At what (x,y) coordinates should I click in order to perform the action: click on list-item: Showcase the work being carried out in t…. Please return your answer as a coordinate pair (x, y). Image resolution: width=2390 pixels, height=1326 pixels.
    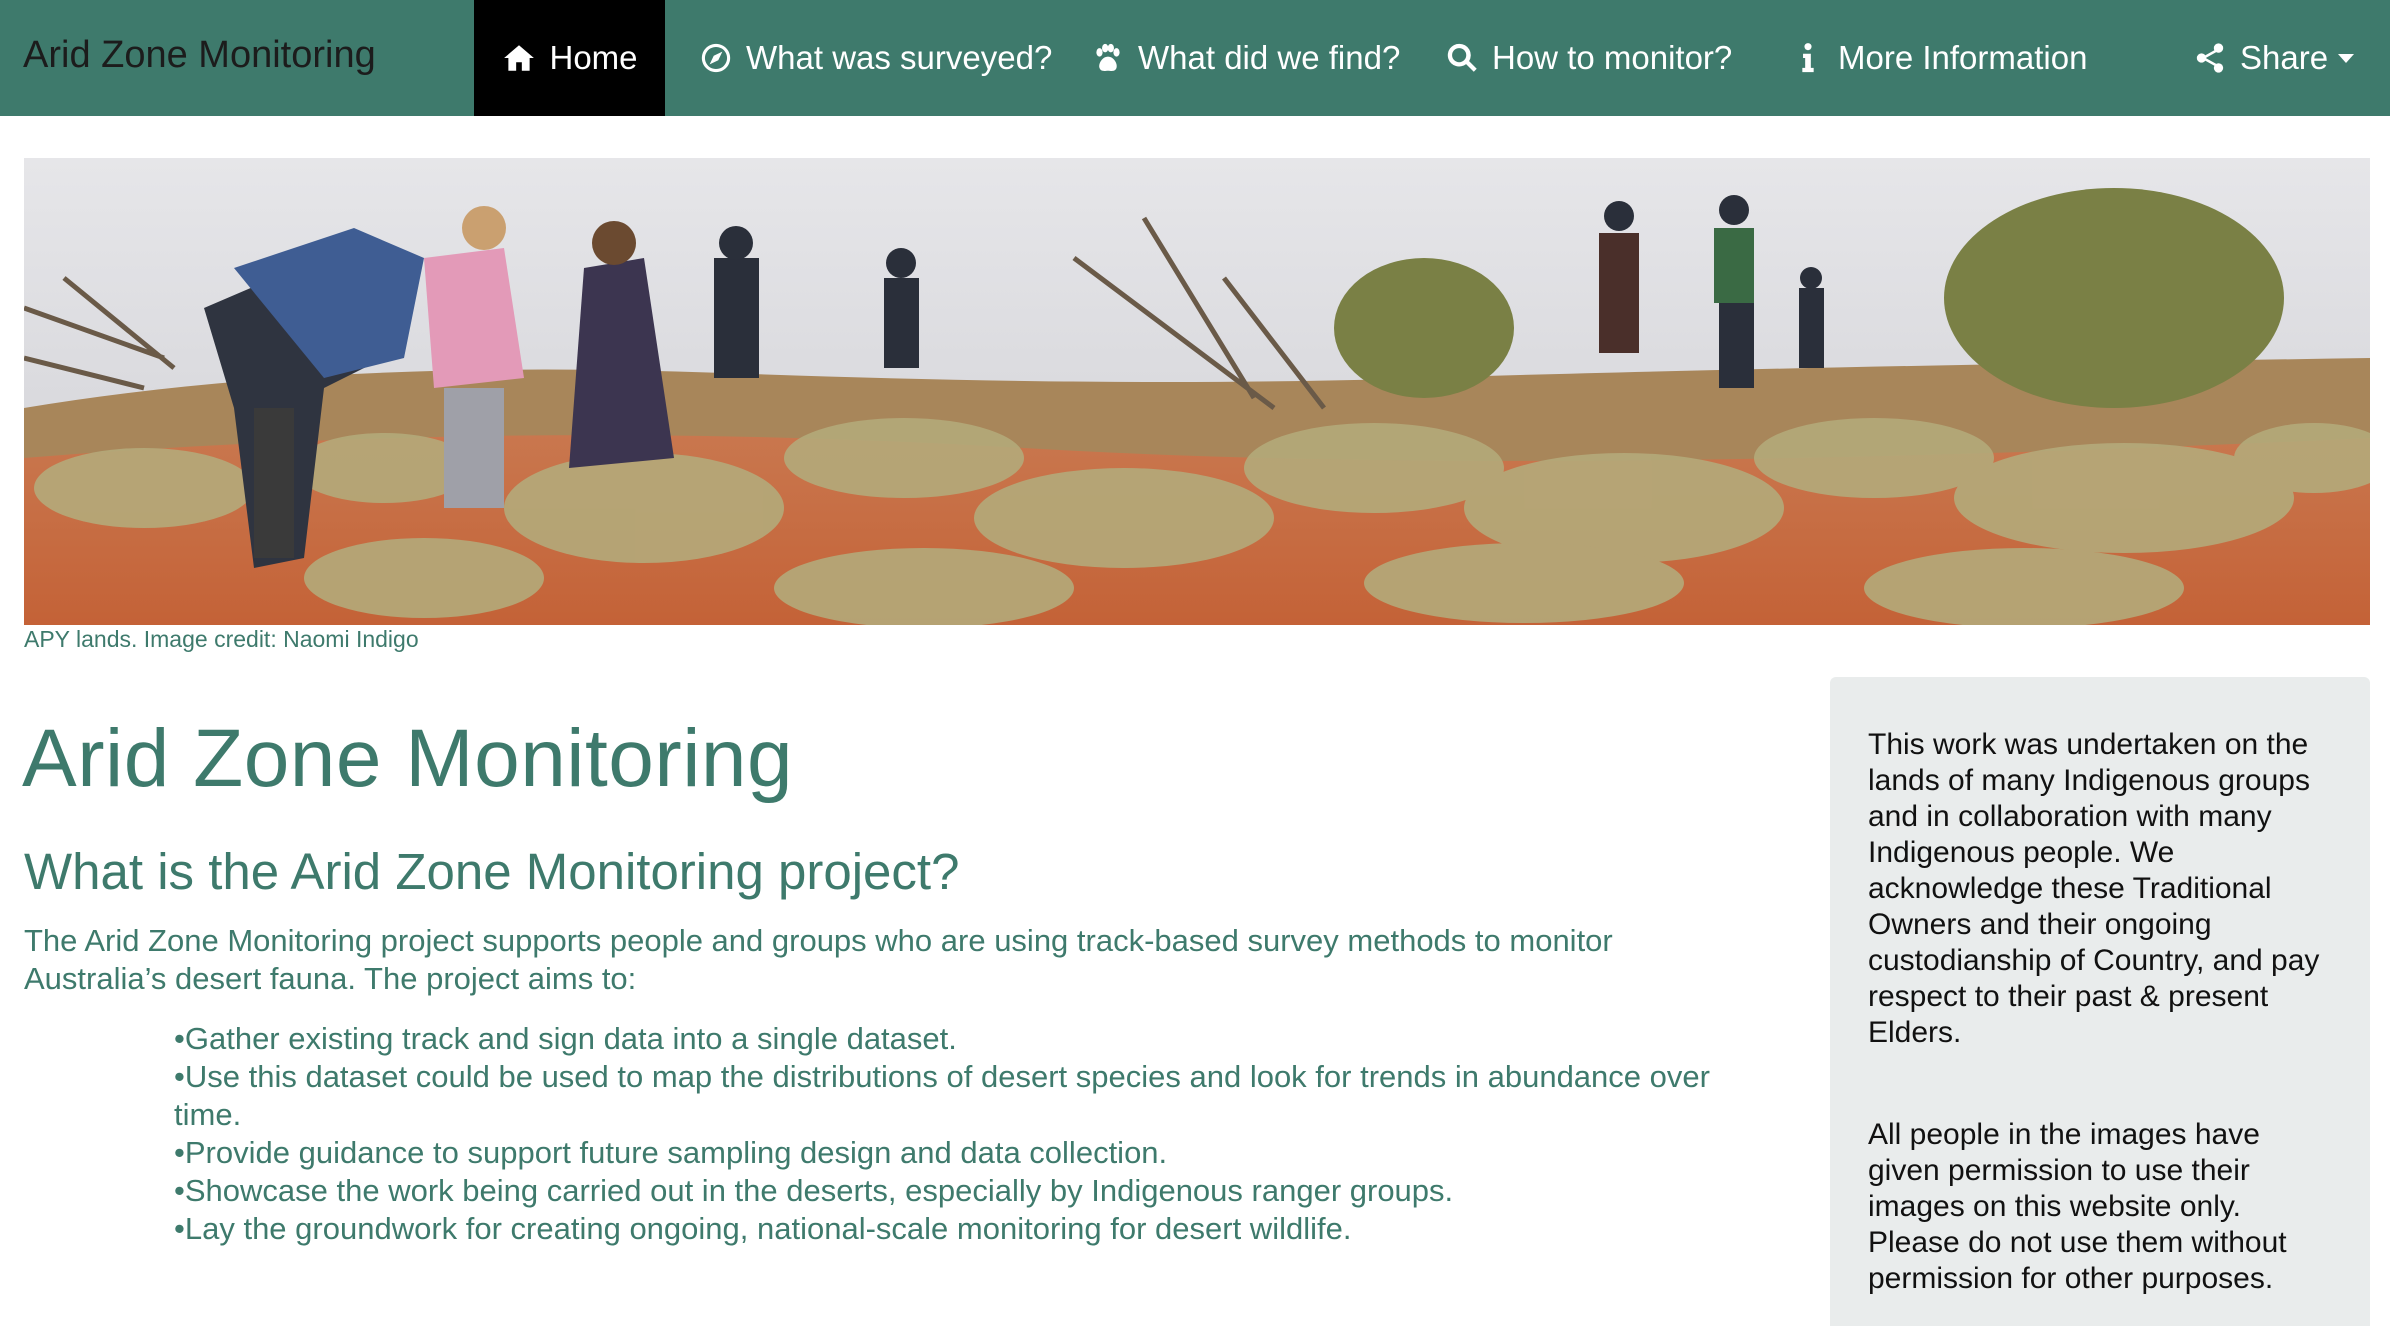
    Looking at the image, I should click on (964, 1191).